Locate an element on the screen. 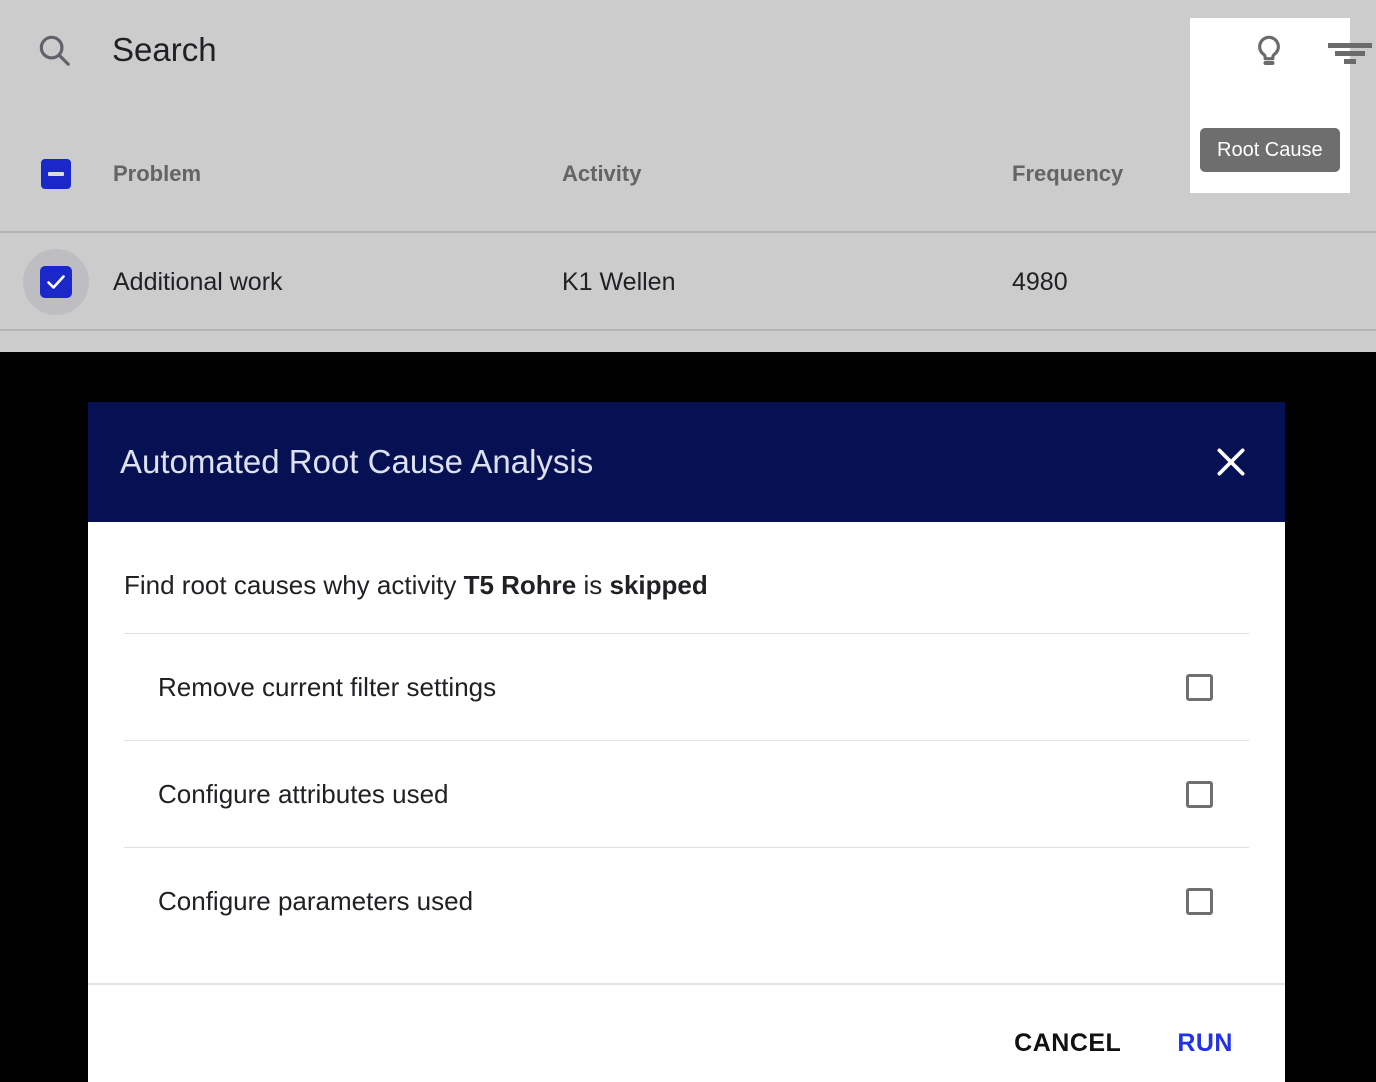 The image size is (1376, 1082). option-label: Configure attributes used is located at coordinates (303, 793).